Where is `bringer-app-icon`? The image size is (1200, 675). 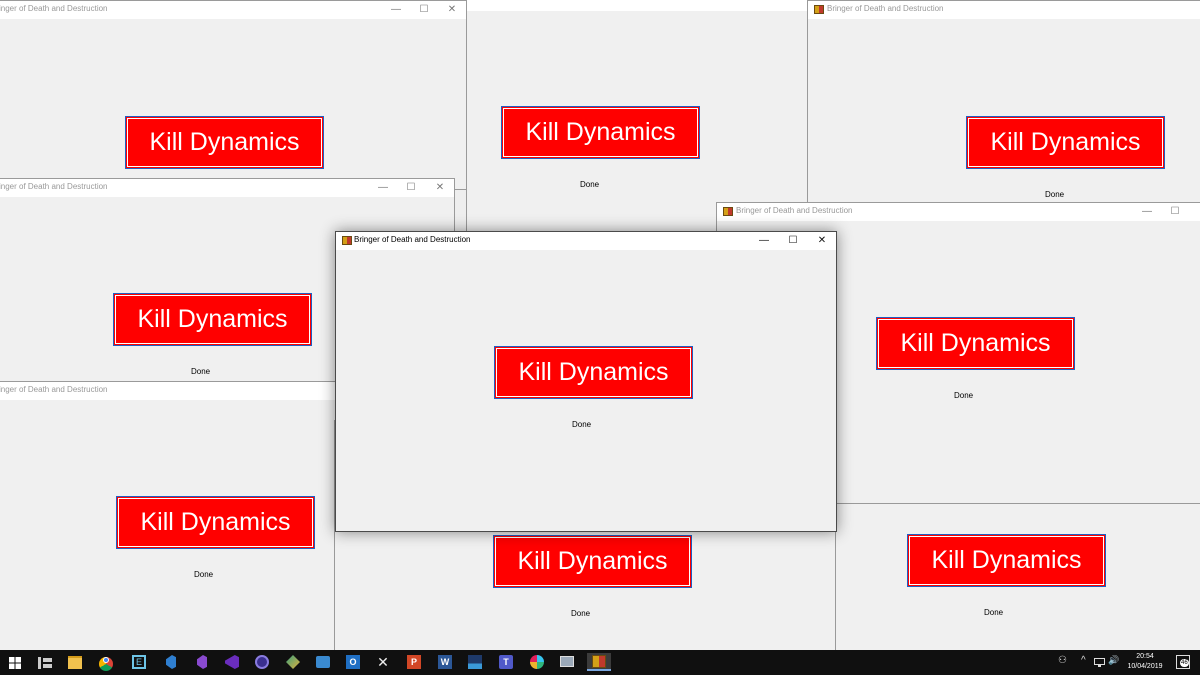 bringer-app-icon is located at coordinates (599, 662).